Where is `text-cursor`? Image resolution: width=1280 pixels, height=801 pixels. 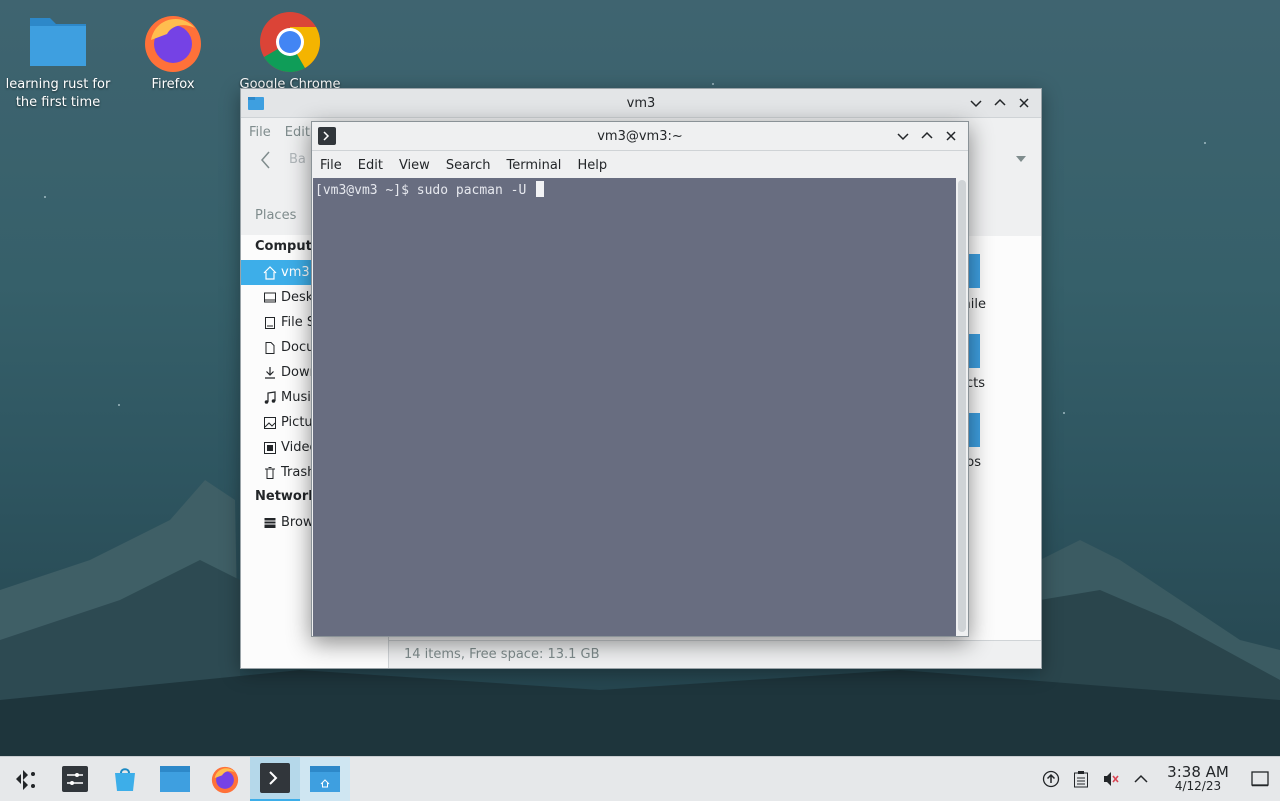 text-cursor is located at coordinates (540, 189).